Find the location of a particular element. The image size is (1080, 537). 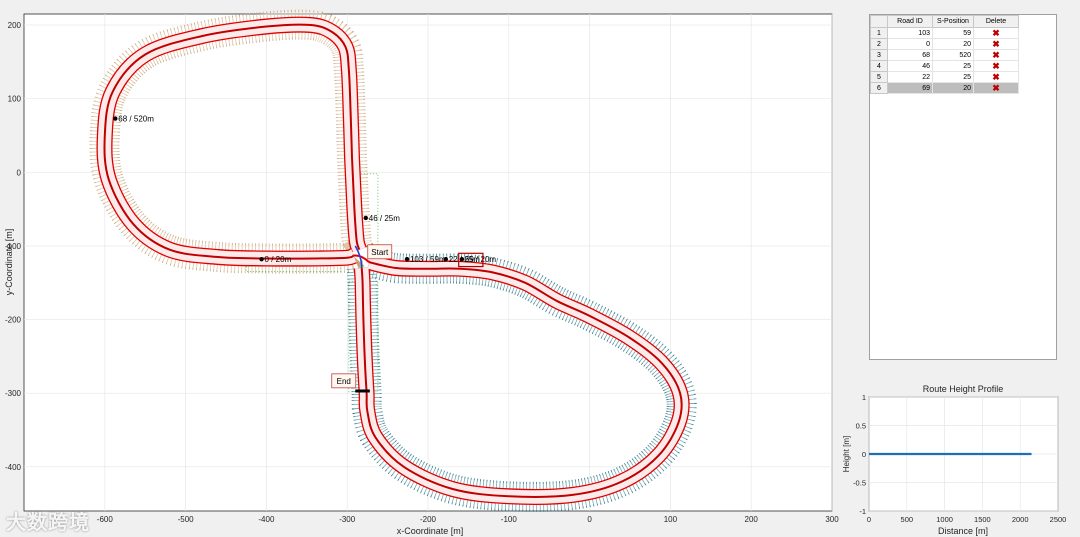

waypoint-label: 103 / 59m is located at coordinates (428, 259).